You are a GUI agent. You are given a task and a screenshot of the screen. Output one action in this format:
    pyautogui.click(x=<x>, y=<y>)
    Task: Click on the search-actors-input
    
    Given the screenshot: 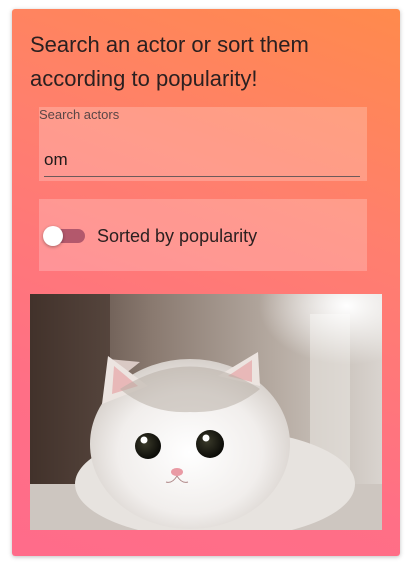 What is the action you would take?
    pyautogui.click(x=202, y=160)
    